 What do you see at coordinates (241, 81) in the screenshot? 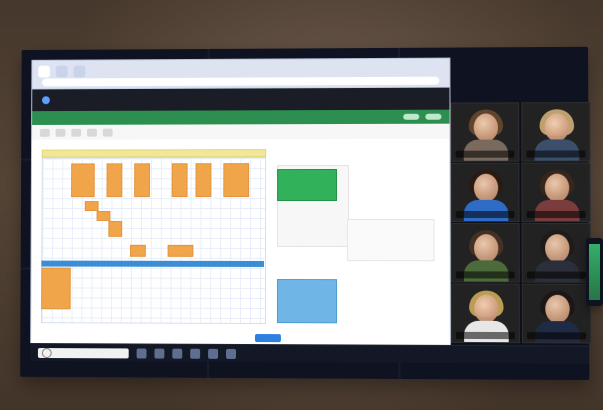
I see `address-bar` at bounding box center [241, 81].